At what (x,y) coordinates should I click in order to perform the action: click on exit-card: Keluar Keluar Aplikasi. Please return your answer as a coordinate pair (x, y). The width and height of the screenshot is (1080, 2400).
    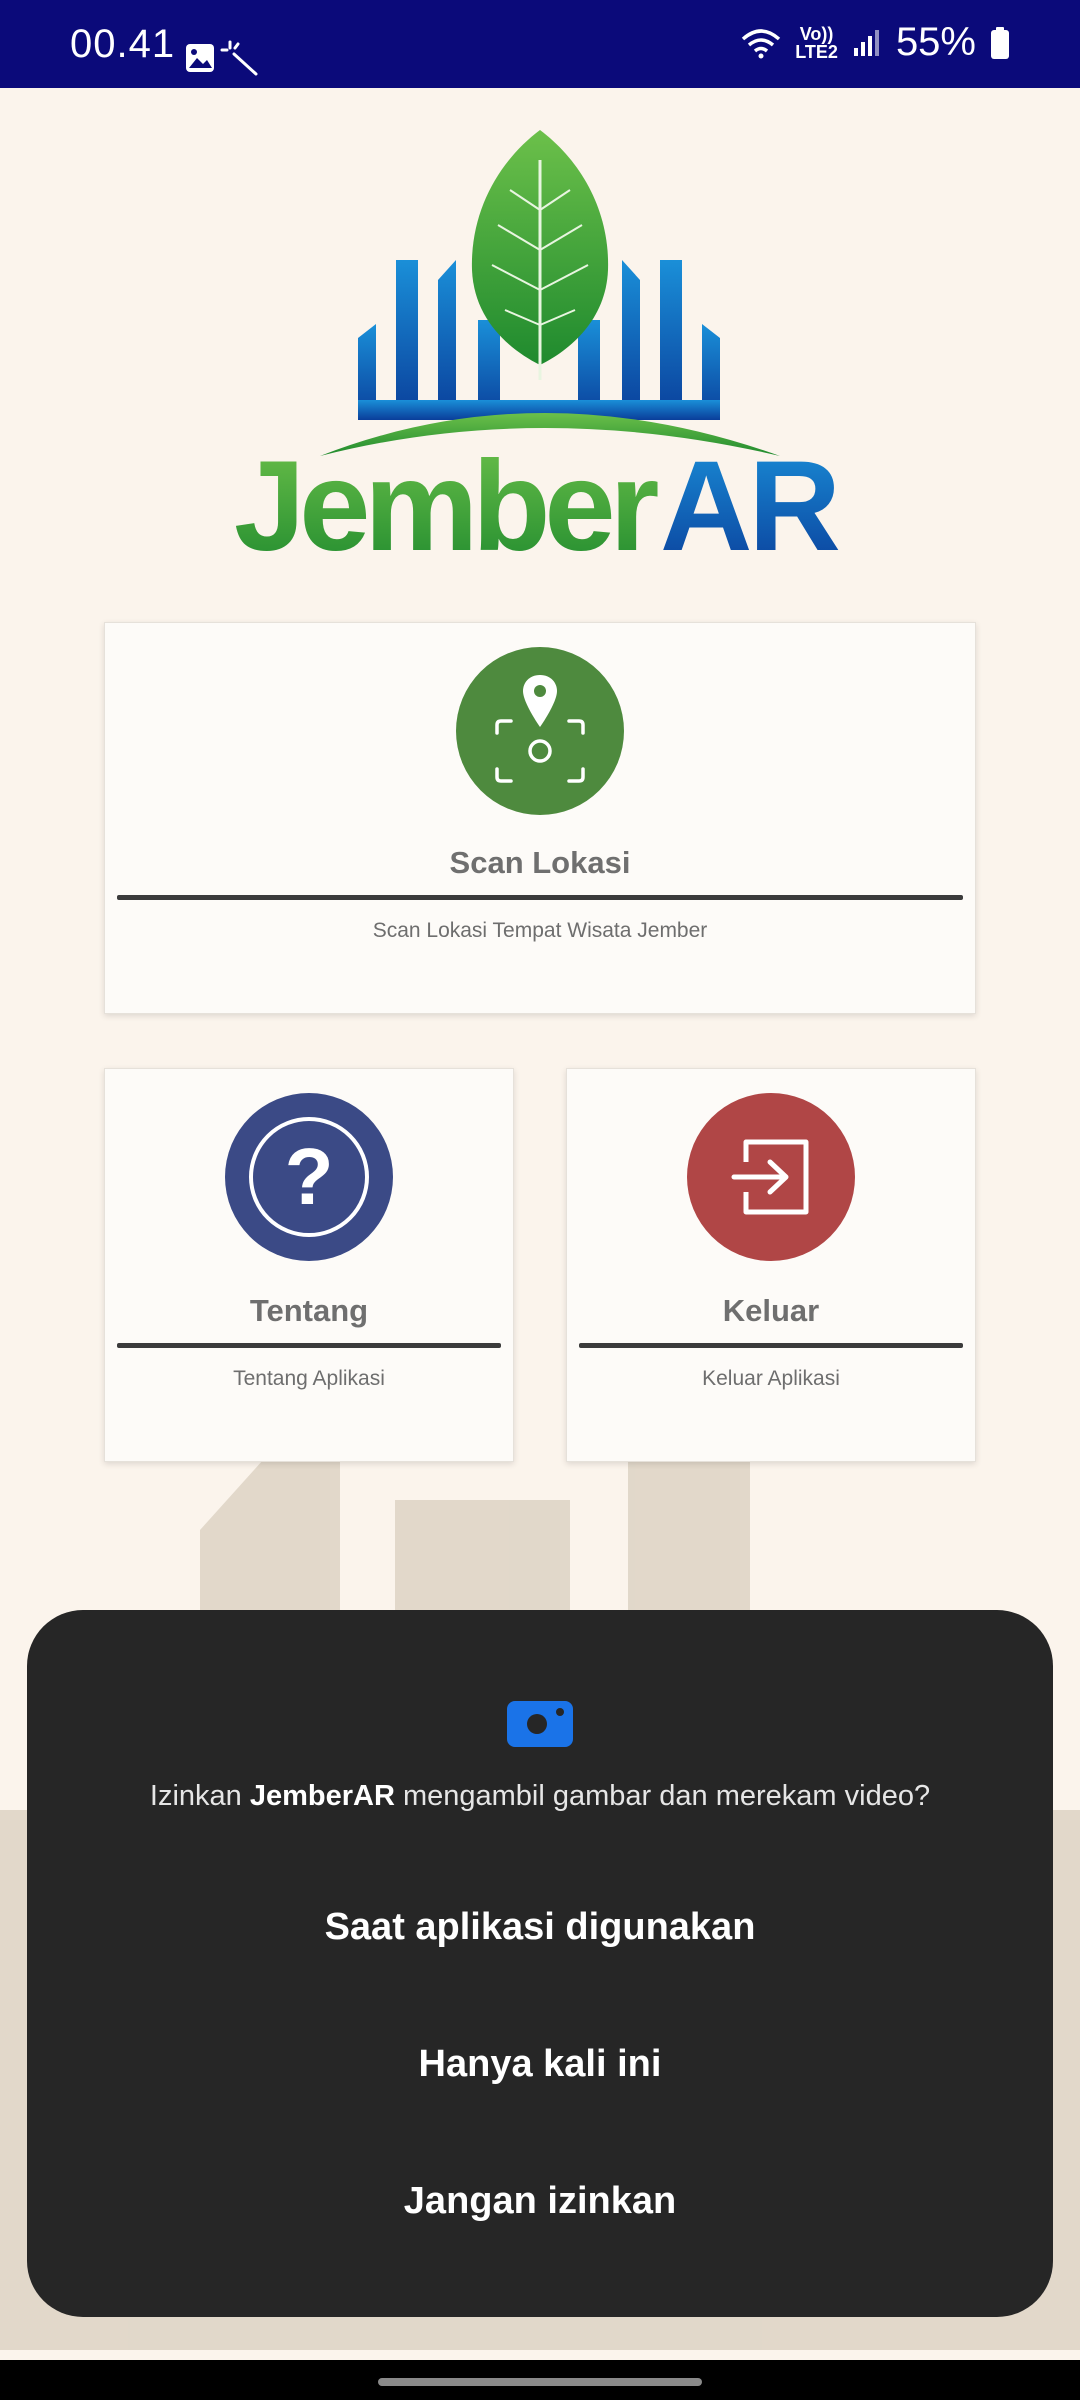
    Looking at the image, I should click on (771, 1265).